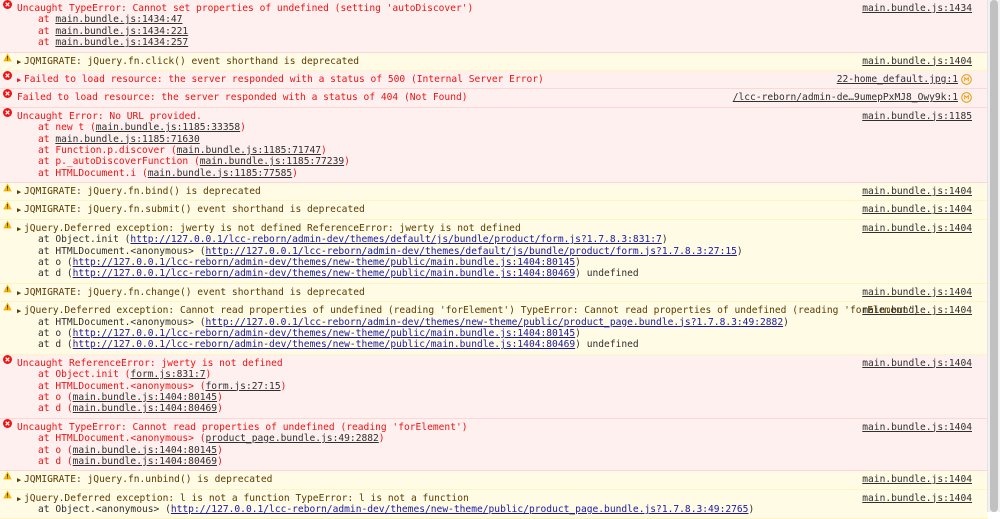 This screenshot has width=1000, height=519. Describe the element at coordinates (220, 173) in the screenshot. I see `frame-link: main.bundle.js:1185:77585` at that location.